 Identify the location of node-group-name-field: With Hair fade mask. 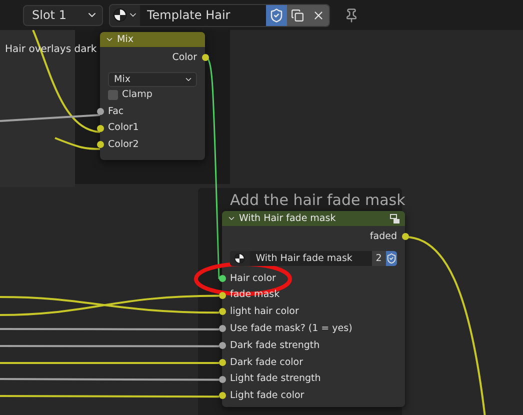
(311, 258).